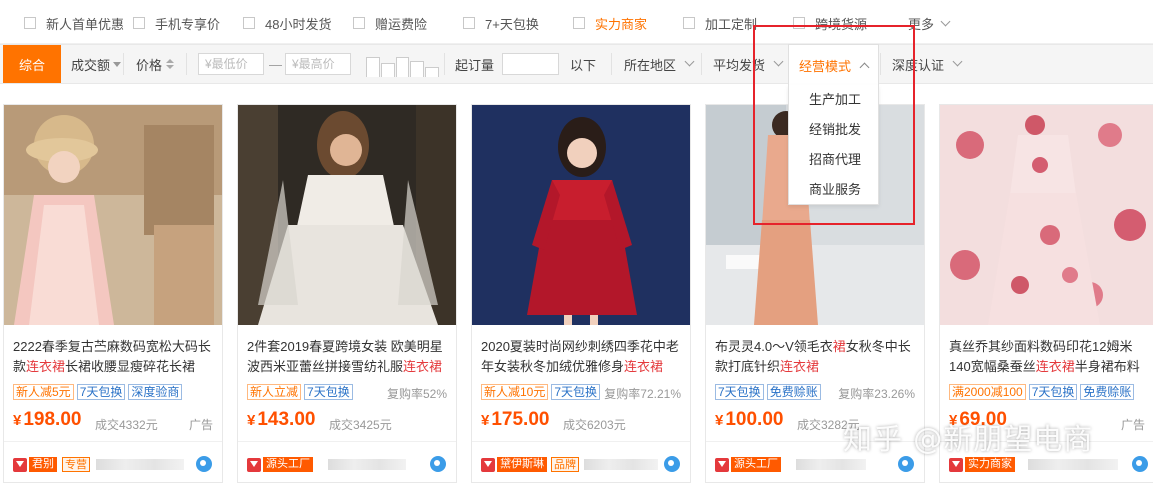 Image resolution: width=1153 pixels, height=483 pixels. What do you see at coordinates (817, 357) in the screenshot?
I see `product-title: 布灵灵4.0～V领毛衣裙女秋冬中长款打底针织连衣裙` at bounding box center [817, 357].